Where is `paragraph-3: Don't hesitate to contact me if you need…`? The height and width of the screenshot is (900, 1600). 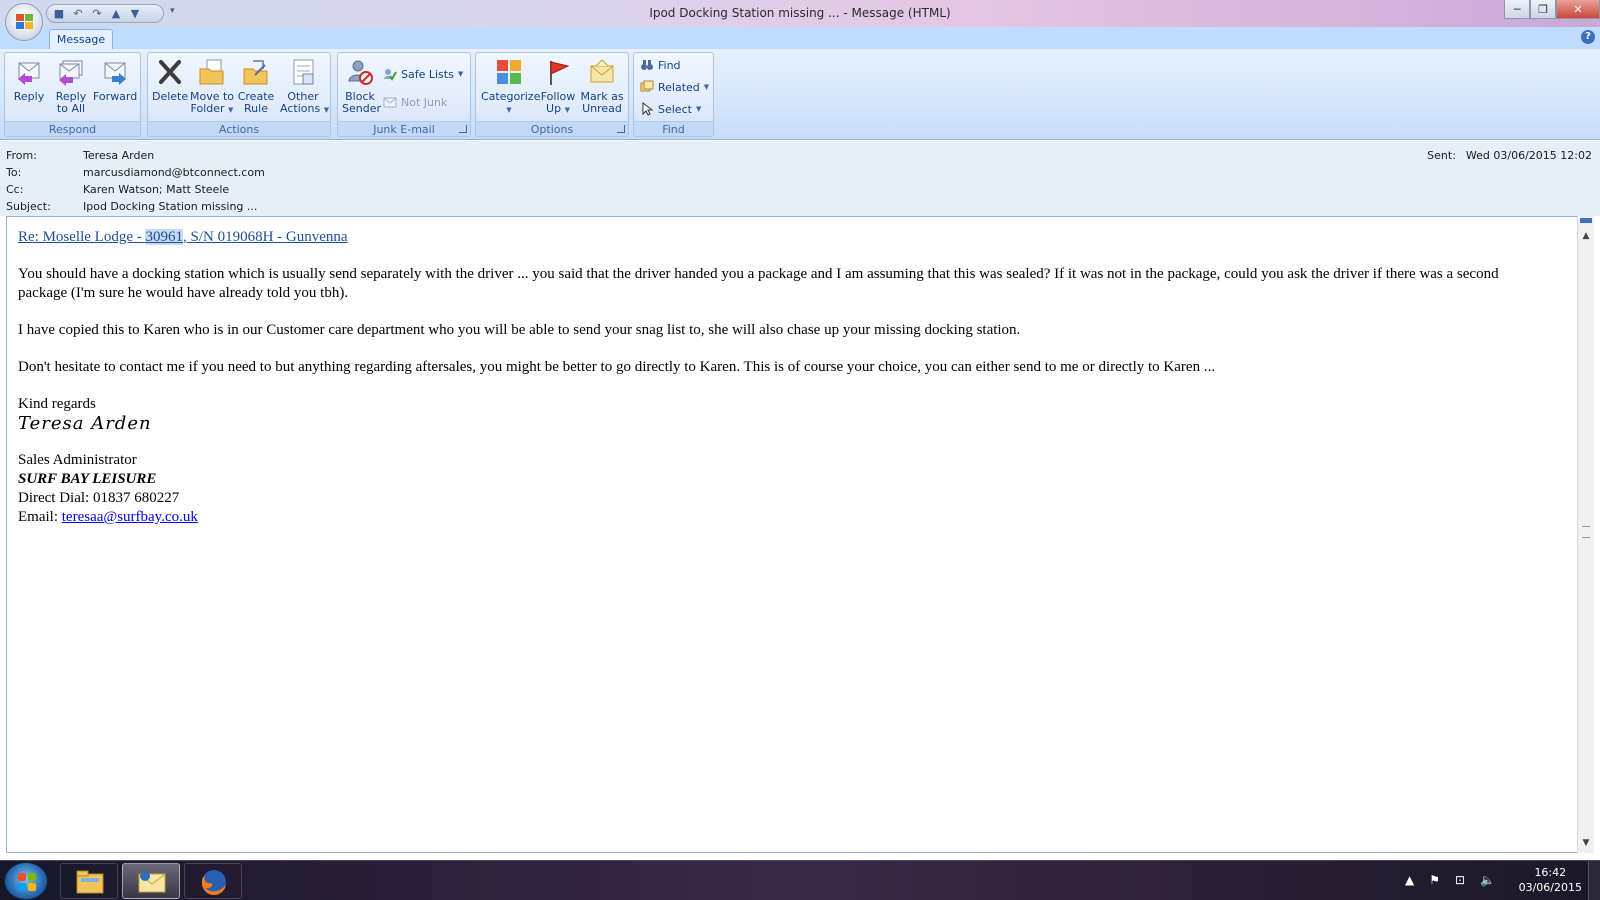
paragraph-3: Don't hesitate to contact me if you need… is located at coordinates (617, 367).